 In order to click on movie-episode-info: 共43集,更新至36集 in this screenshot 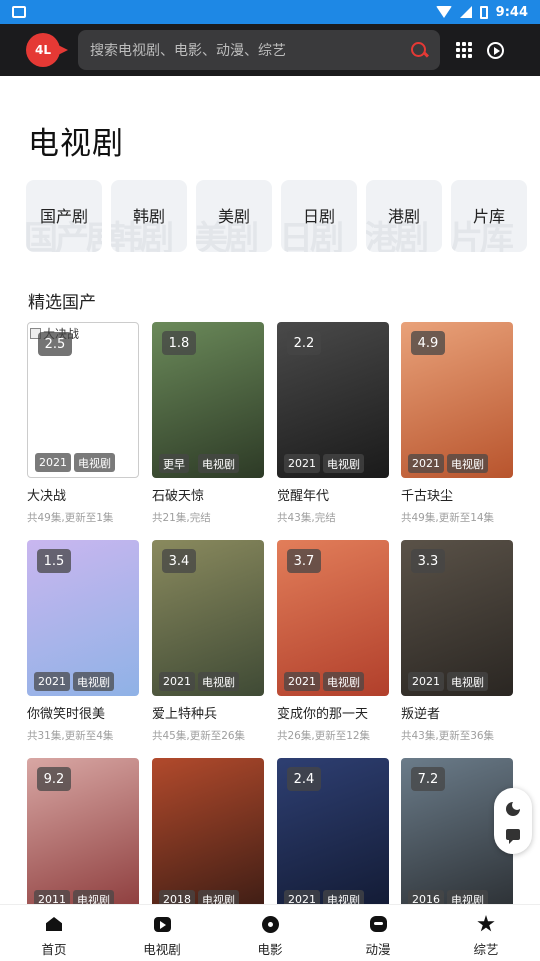, I will do `click(448, 736)`.